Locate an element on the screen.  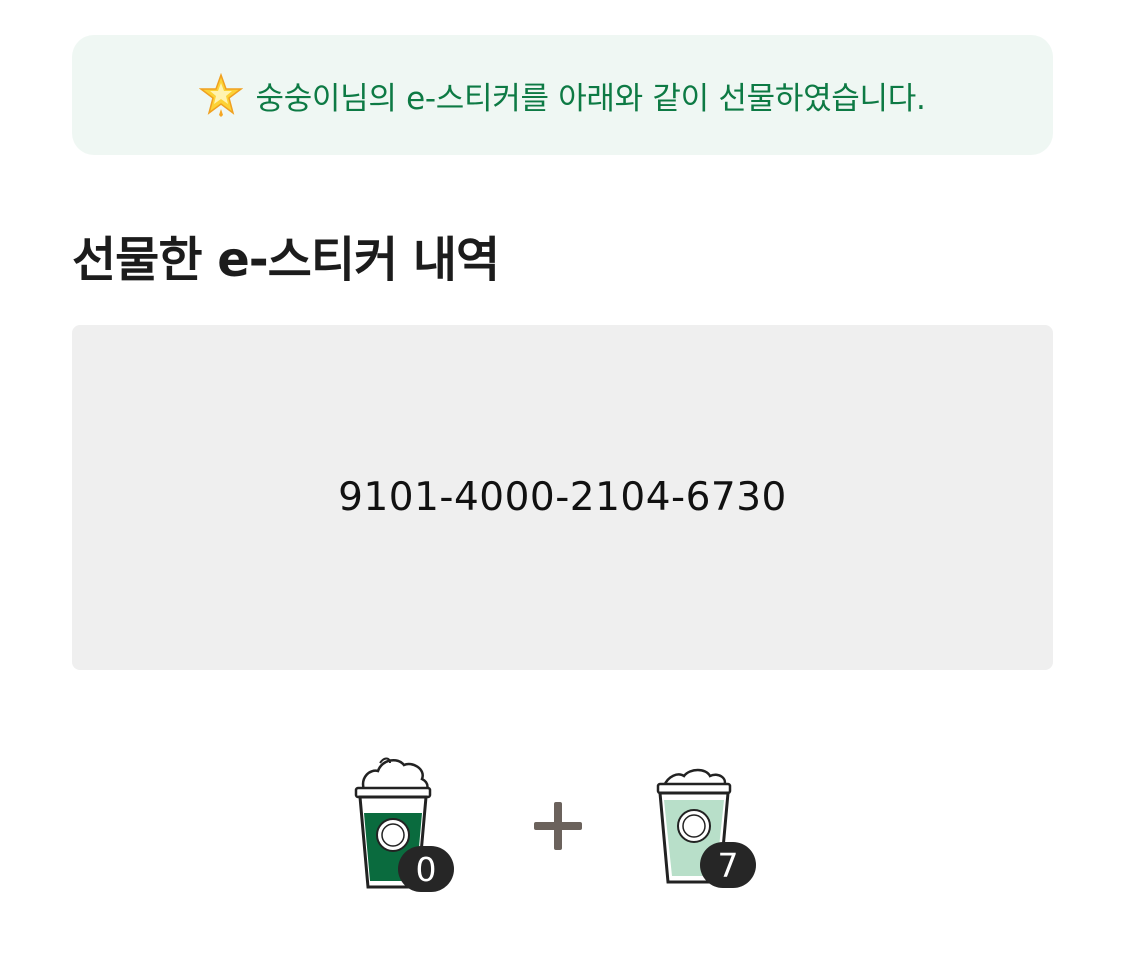
gift-confirmation-banner: 숭숭이님의 e-스티커를 아래와 같이 선물하였습니다. is located at coordinates (562, 95).